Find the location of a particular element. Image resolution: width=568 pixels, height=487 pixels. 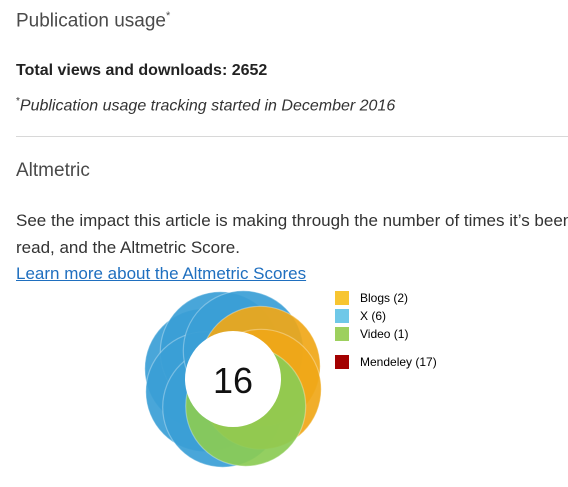

altmetric-heading: Altmetric is located at coordinates (53, 170).